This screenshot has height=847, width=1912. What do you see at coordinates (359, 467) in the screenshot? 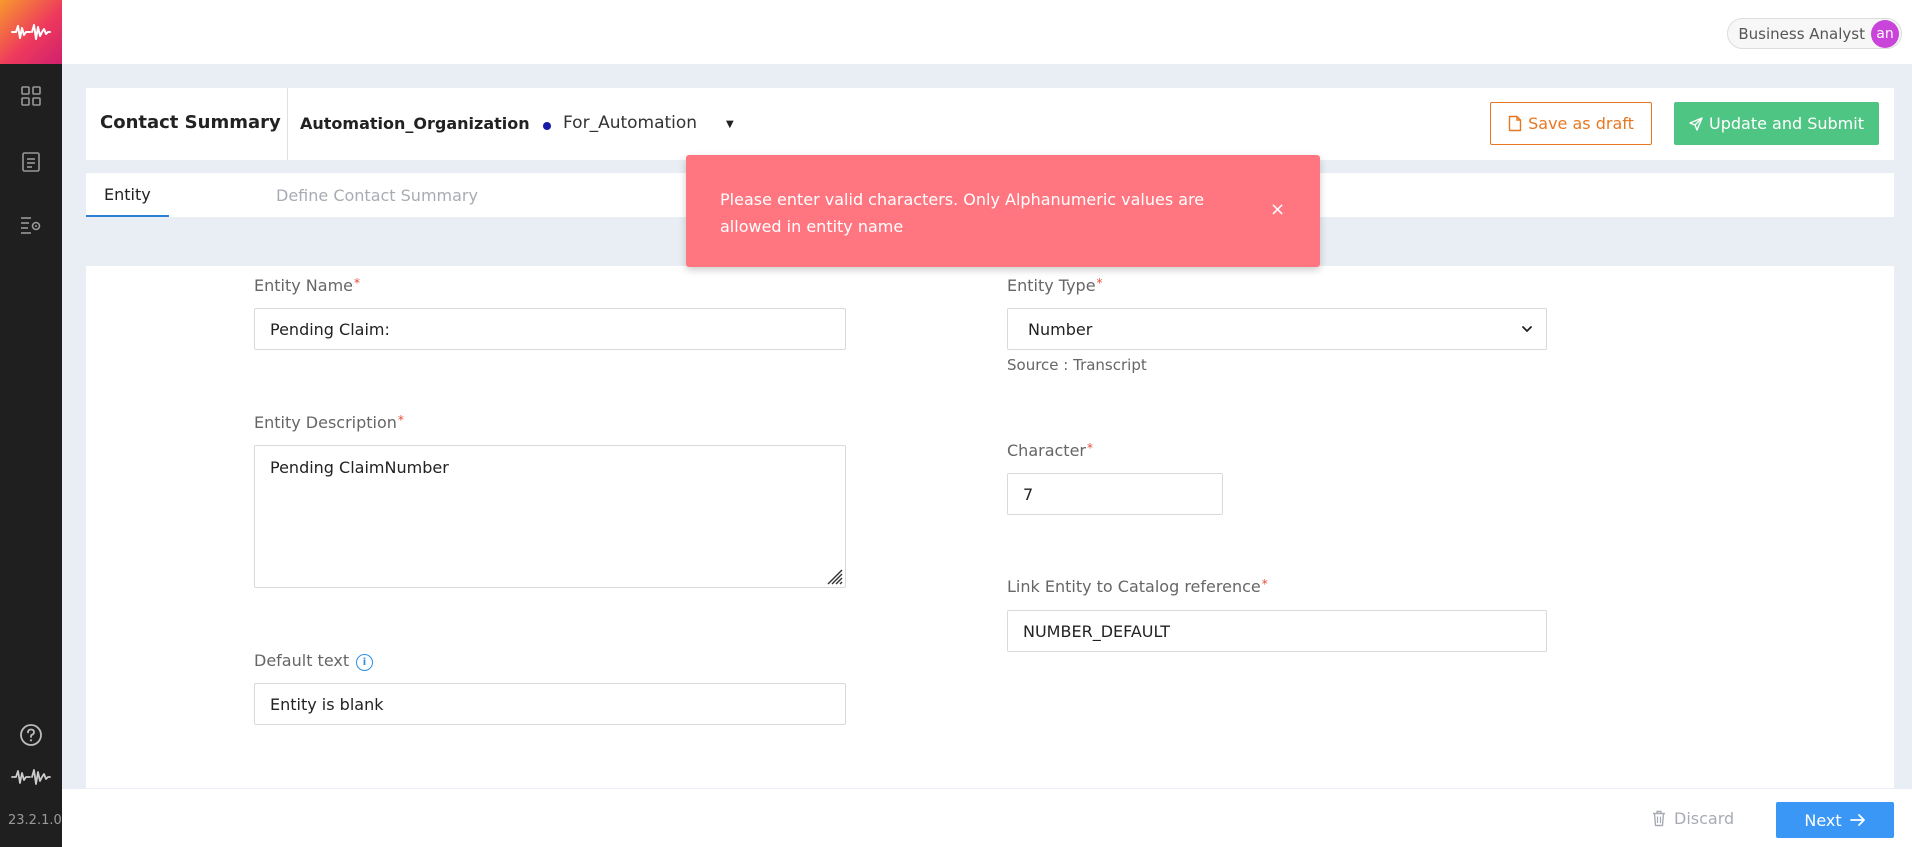
I see `entity-description-value: Pending ClaimNumber` at bounding box center [359, 467].